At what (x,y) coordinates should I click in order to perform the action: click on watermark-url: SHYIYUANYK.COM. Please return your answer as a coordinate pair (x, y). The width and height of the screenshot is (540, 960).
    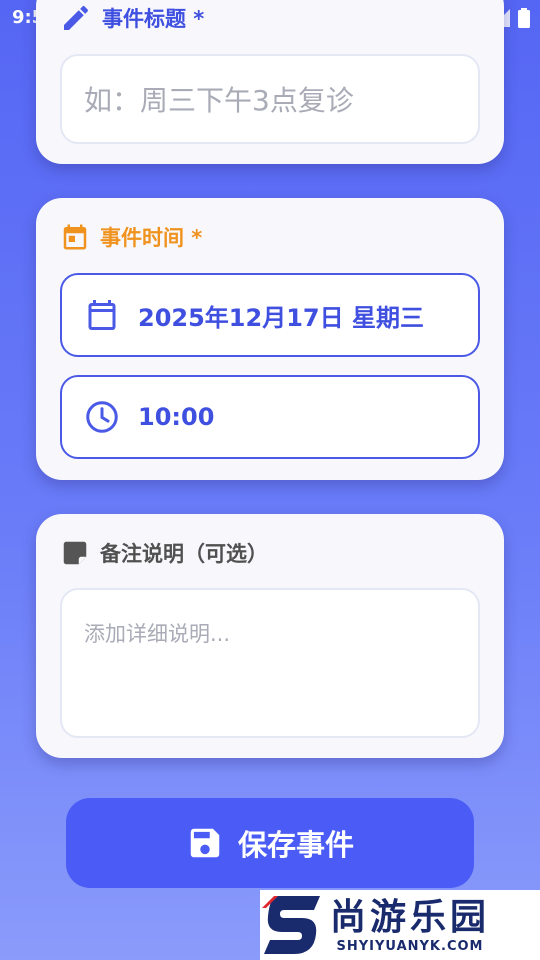
    Looking at the image, I should click on (410, 946).